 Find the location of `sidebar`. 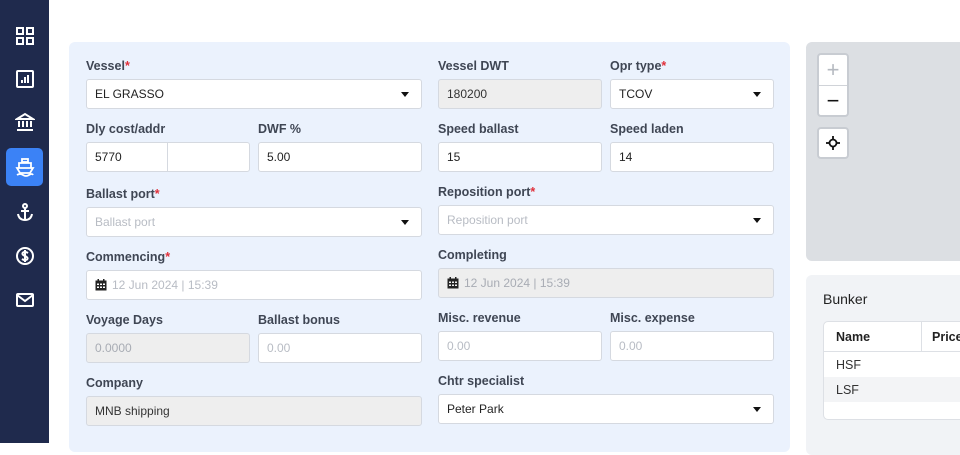

sidebar is located at coordinates (24, 221).